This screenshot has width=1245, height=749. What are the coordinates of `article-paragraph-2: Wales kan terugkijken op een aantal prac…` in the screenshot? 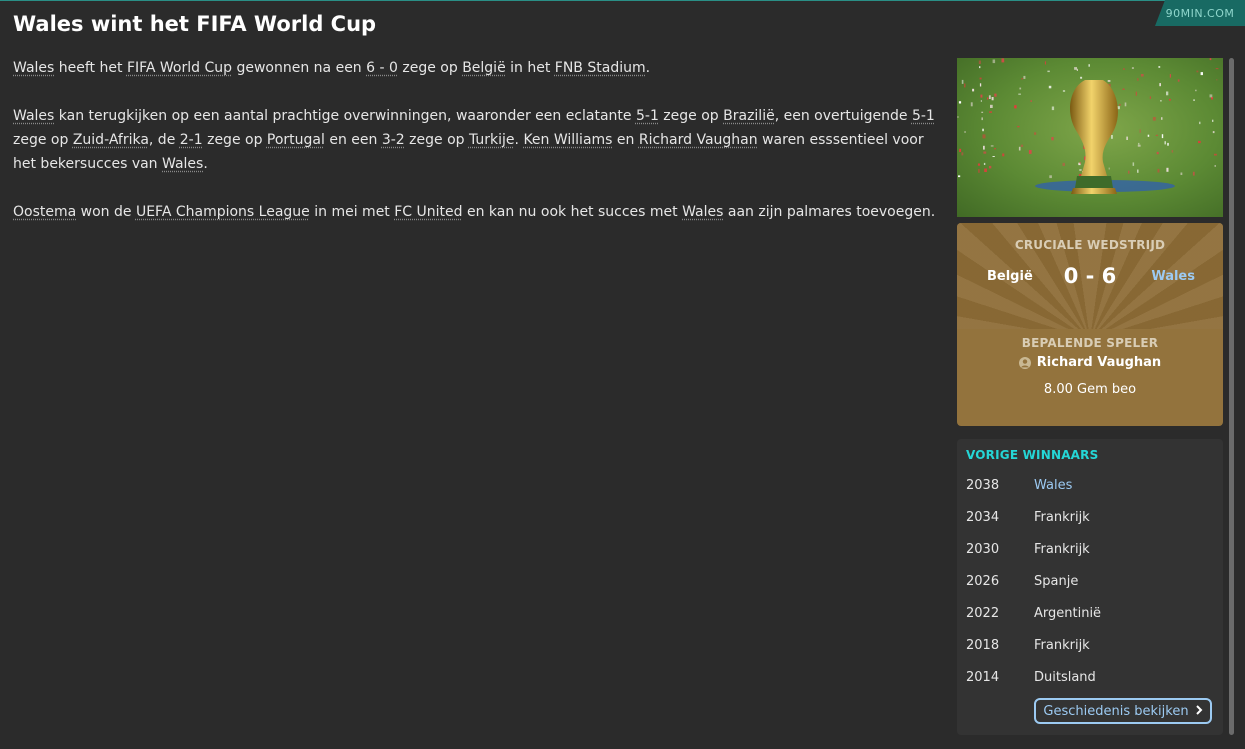 It's located at (480, 140).